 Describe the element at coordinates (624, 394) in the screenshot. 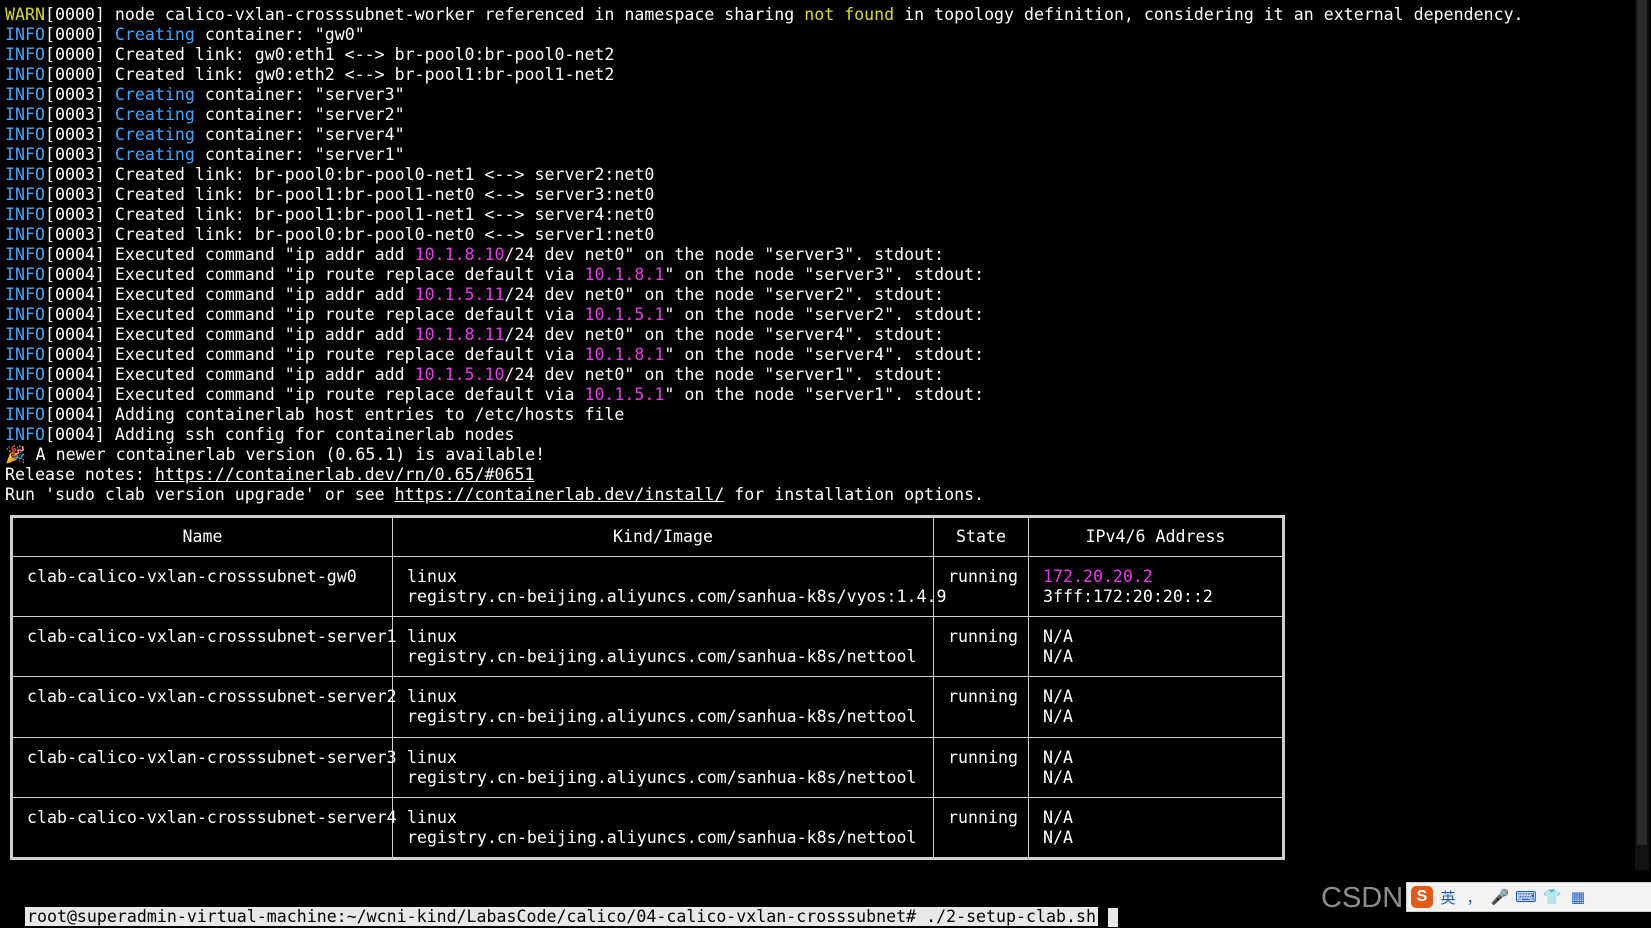

I see `log-segment: 10.1.5.1` at that location.